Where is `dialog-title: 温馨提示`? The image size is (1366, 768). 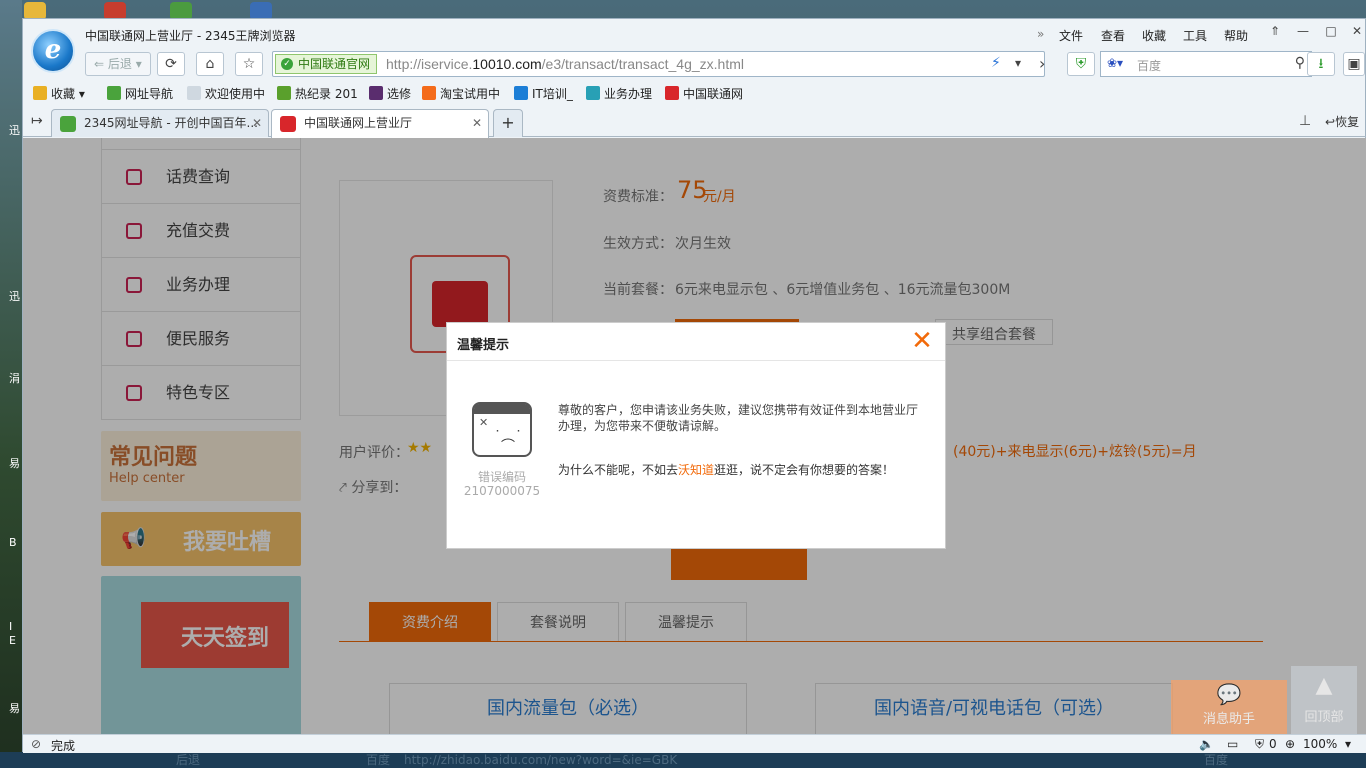 dialog-title: 温馨提示 is located at coordinates (483, 345).